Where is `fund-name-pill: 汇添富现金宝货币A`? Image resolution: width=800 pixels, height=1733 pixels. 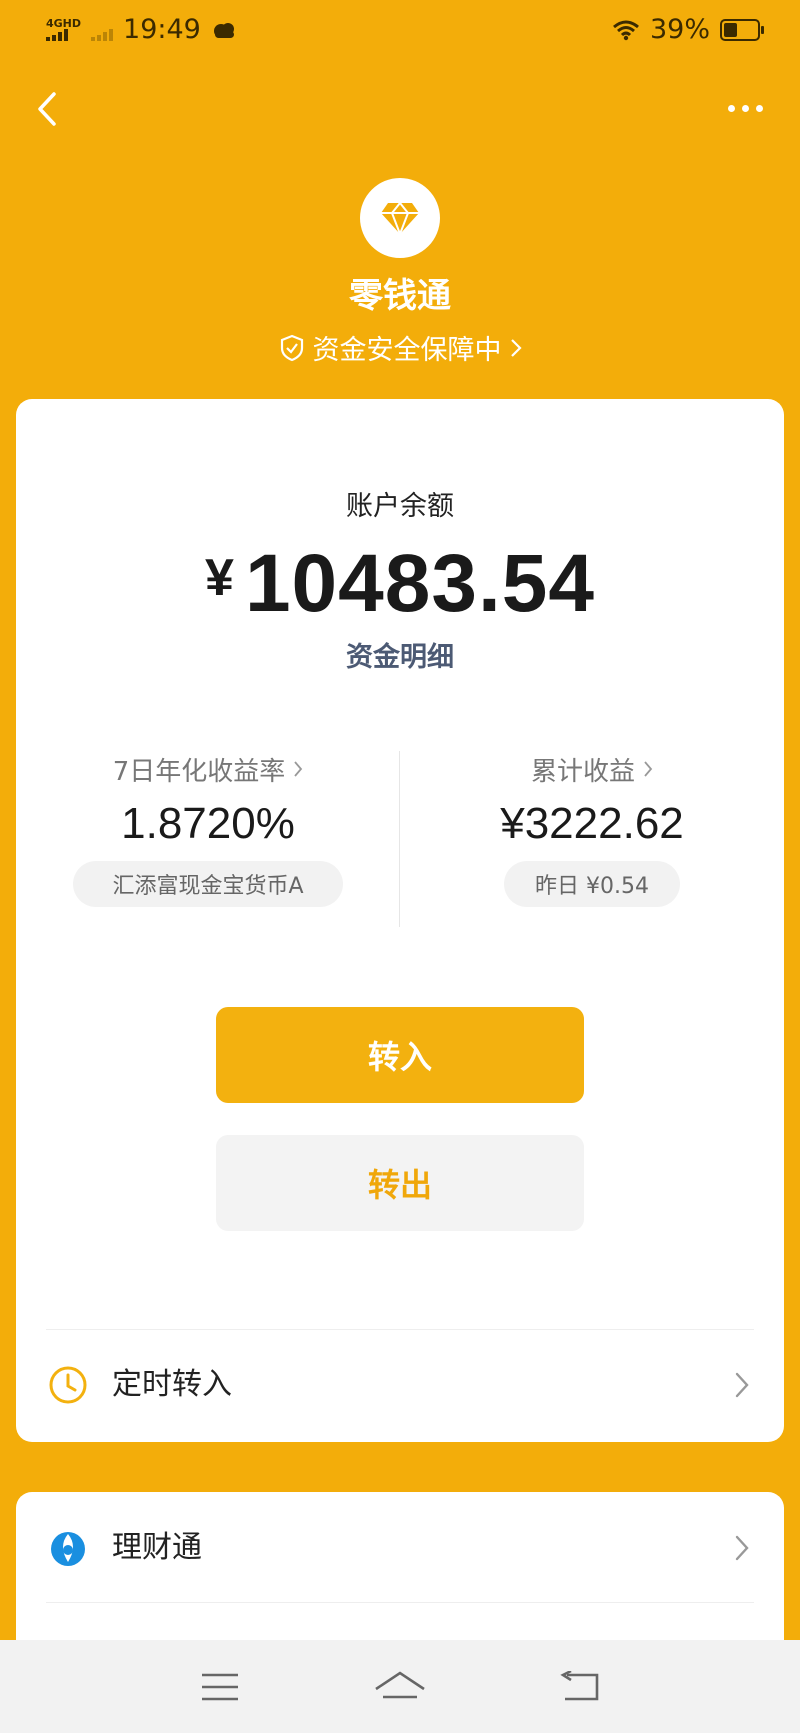 fund-name-pill: 汇添富现金宝货币A is located at coordinates (208, 884).